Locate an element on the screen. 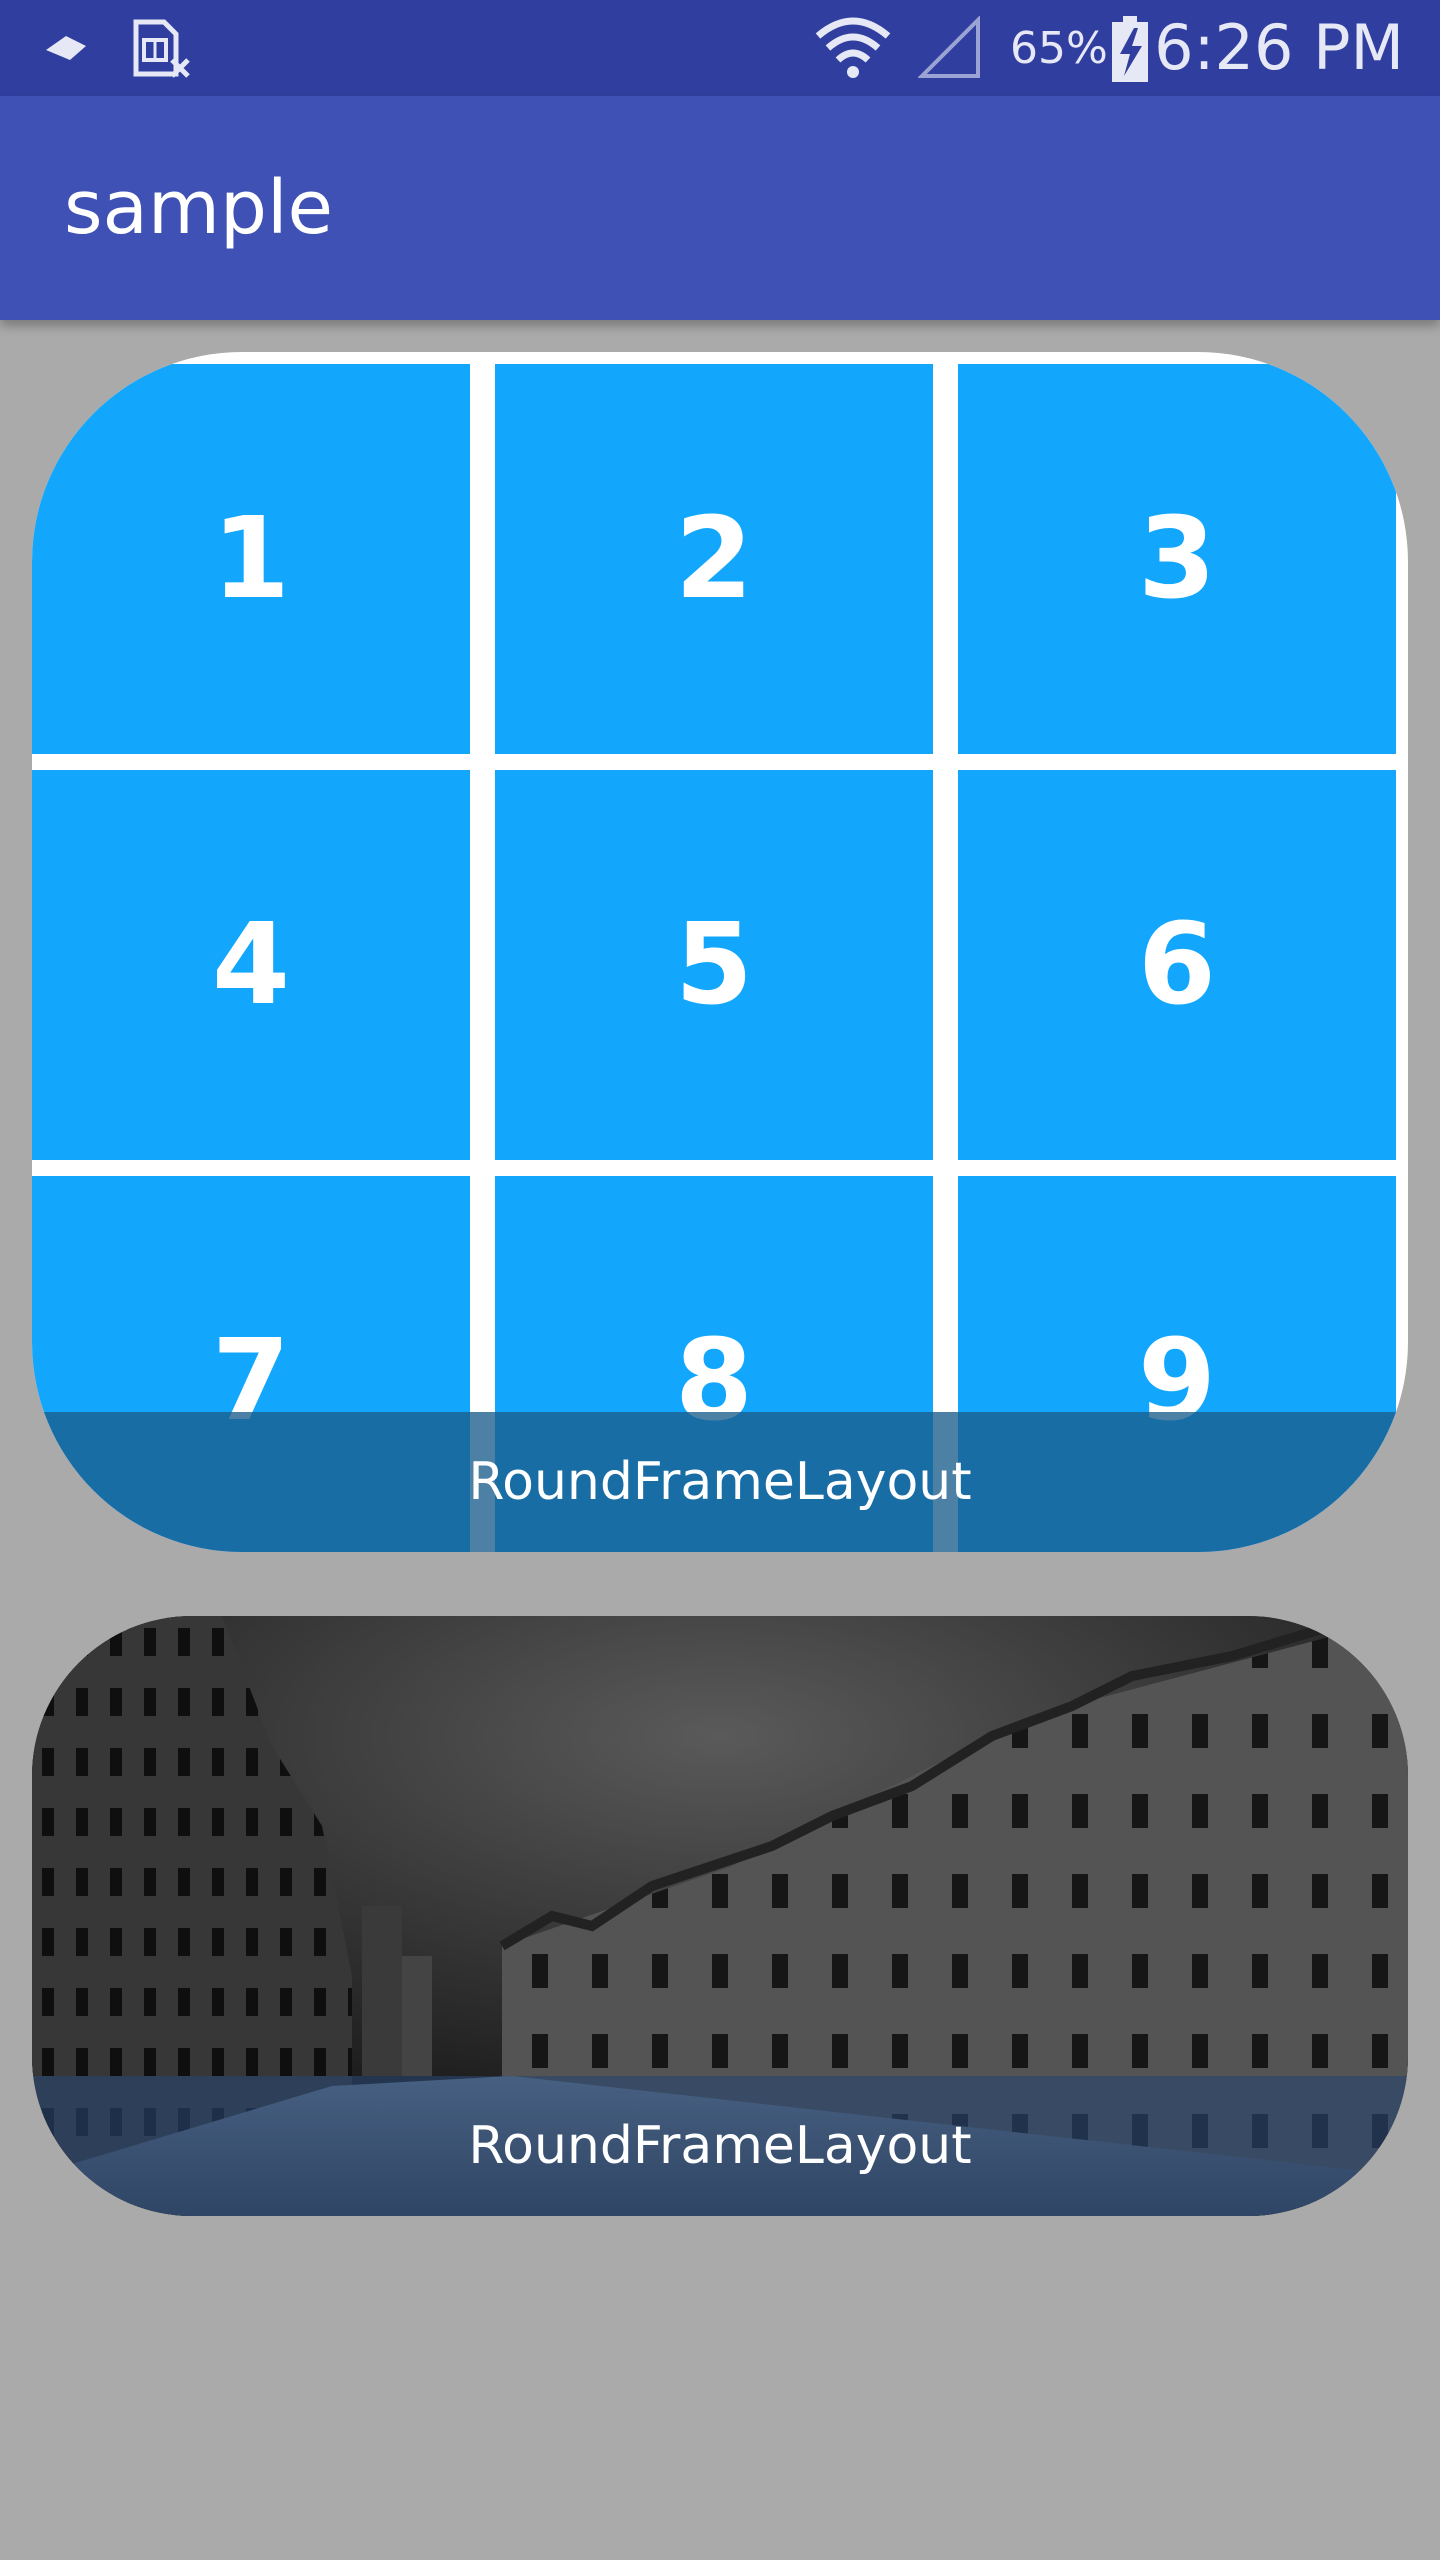  app-title: sample is located at coordinates (199, 208).